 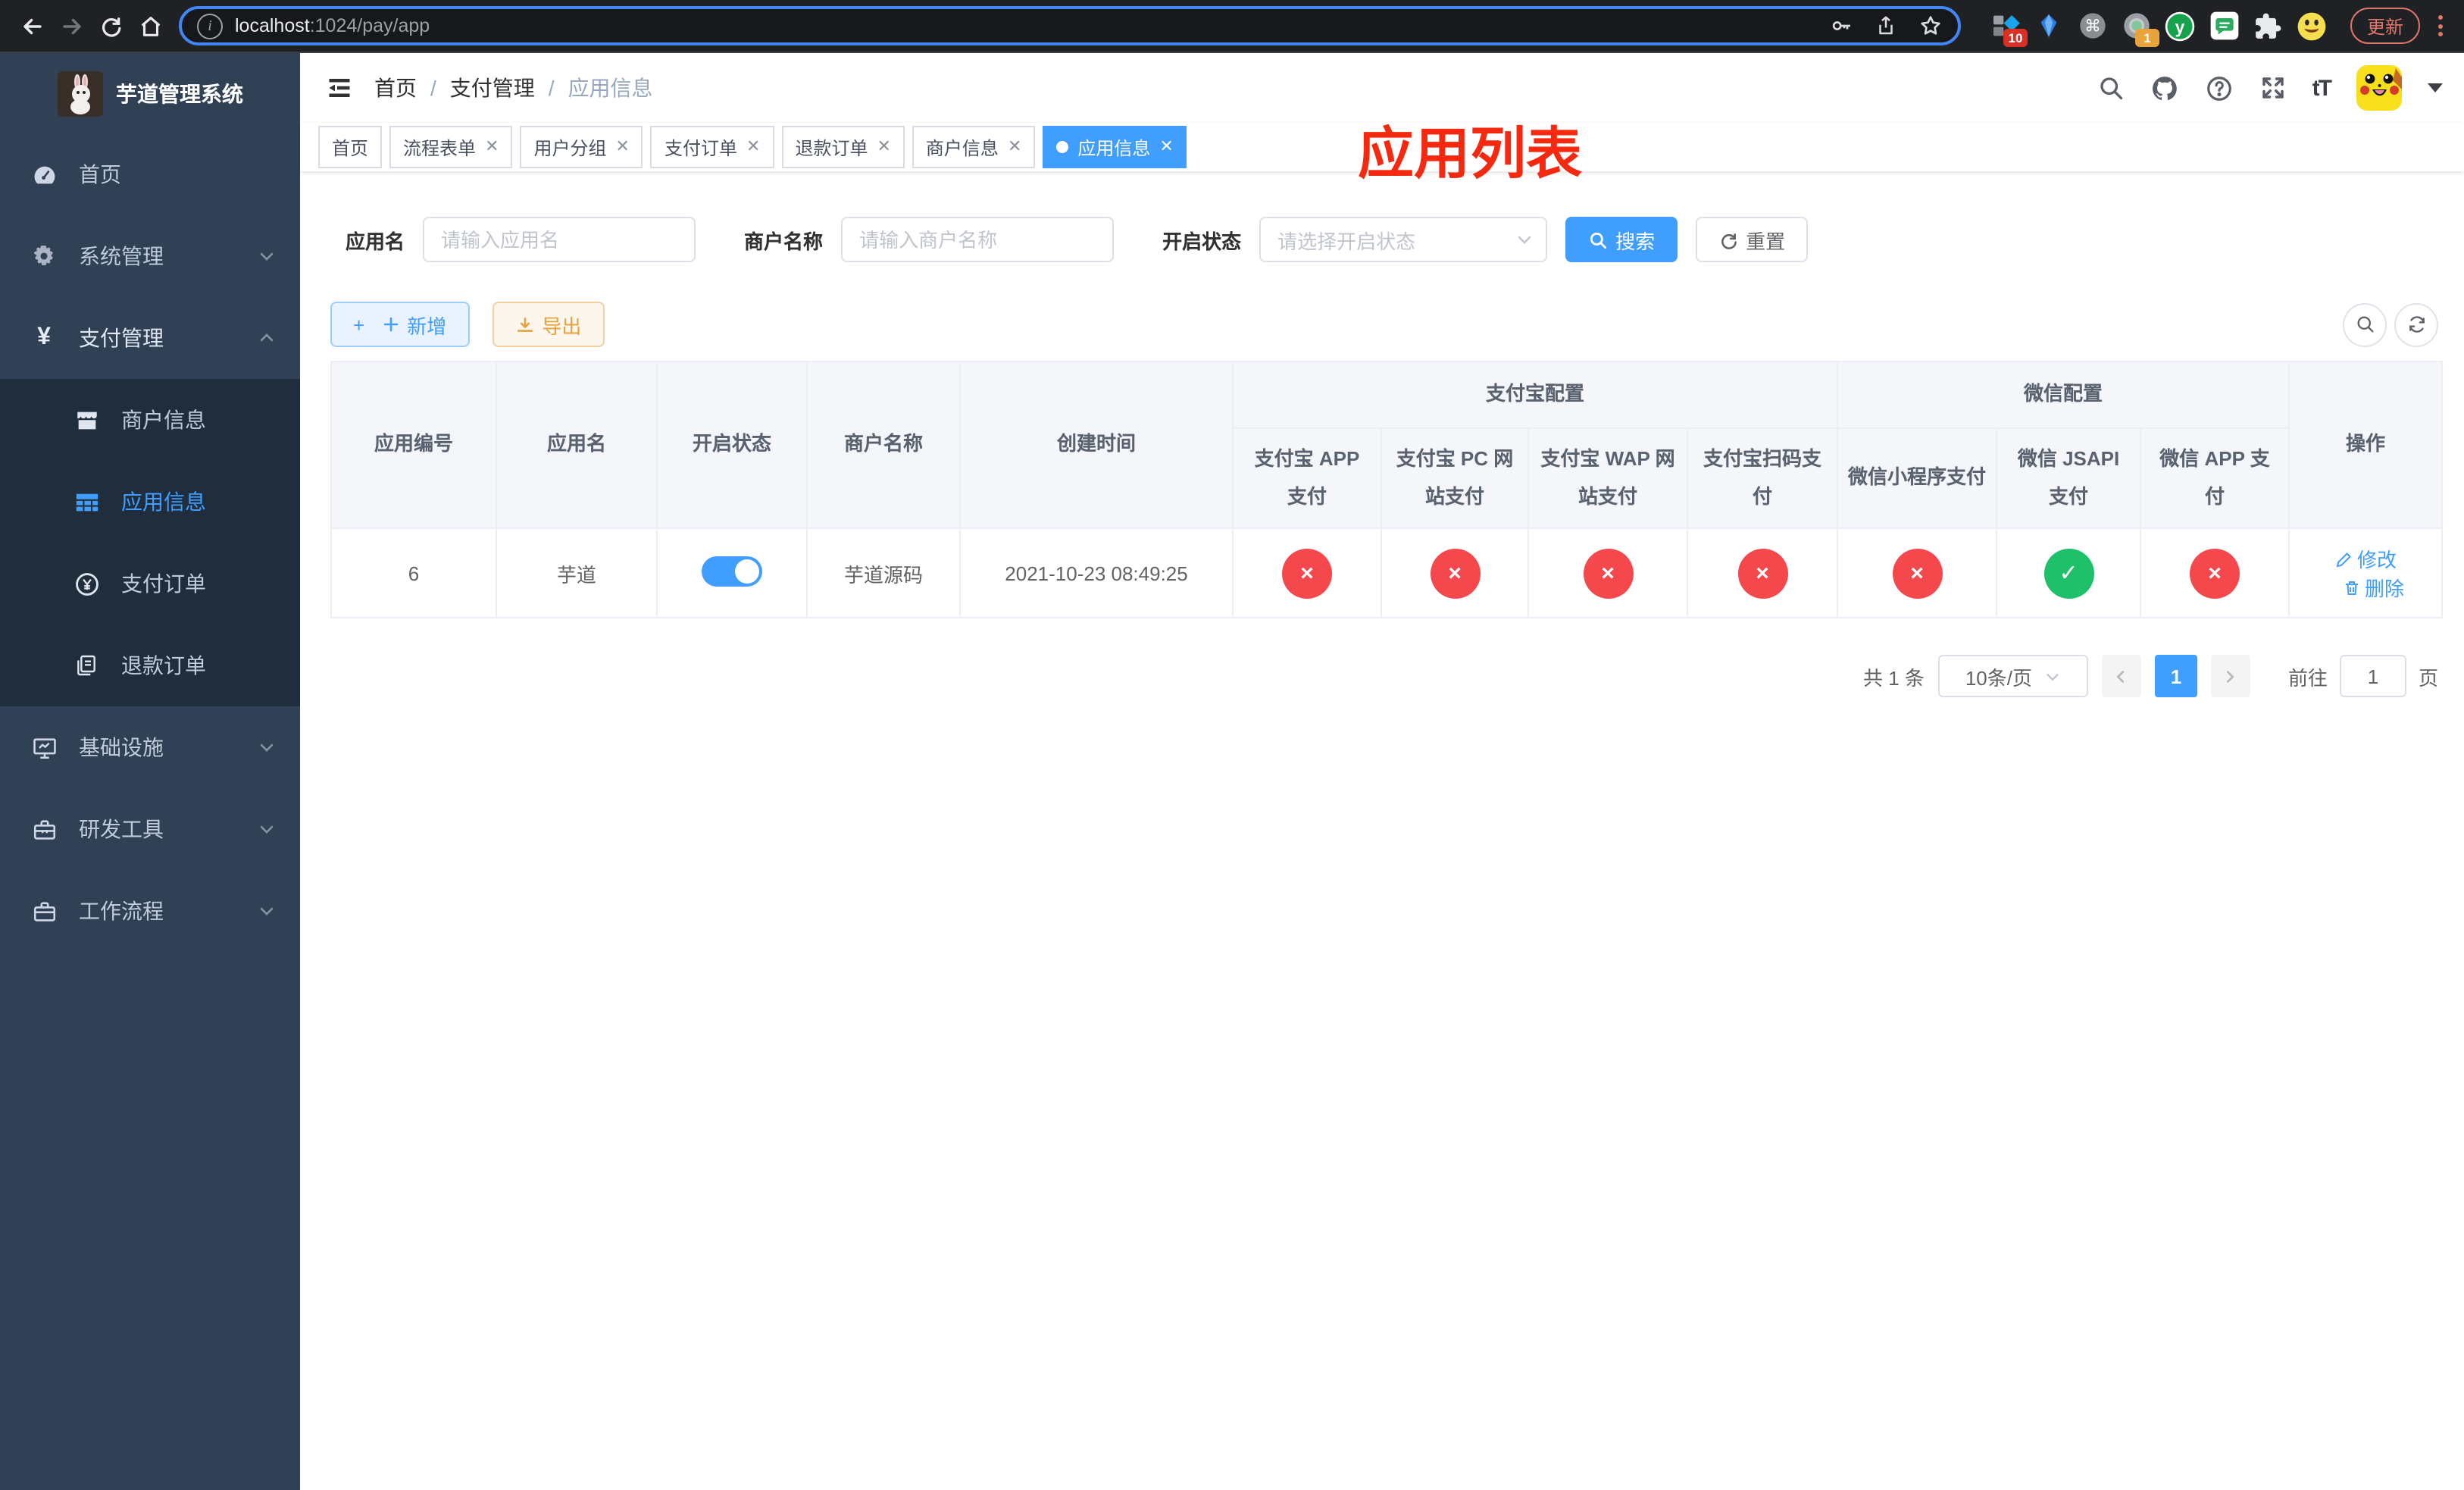 I want to click on site-info-icon: i, so click(x=210, y=26).